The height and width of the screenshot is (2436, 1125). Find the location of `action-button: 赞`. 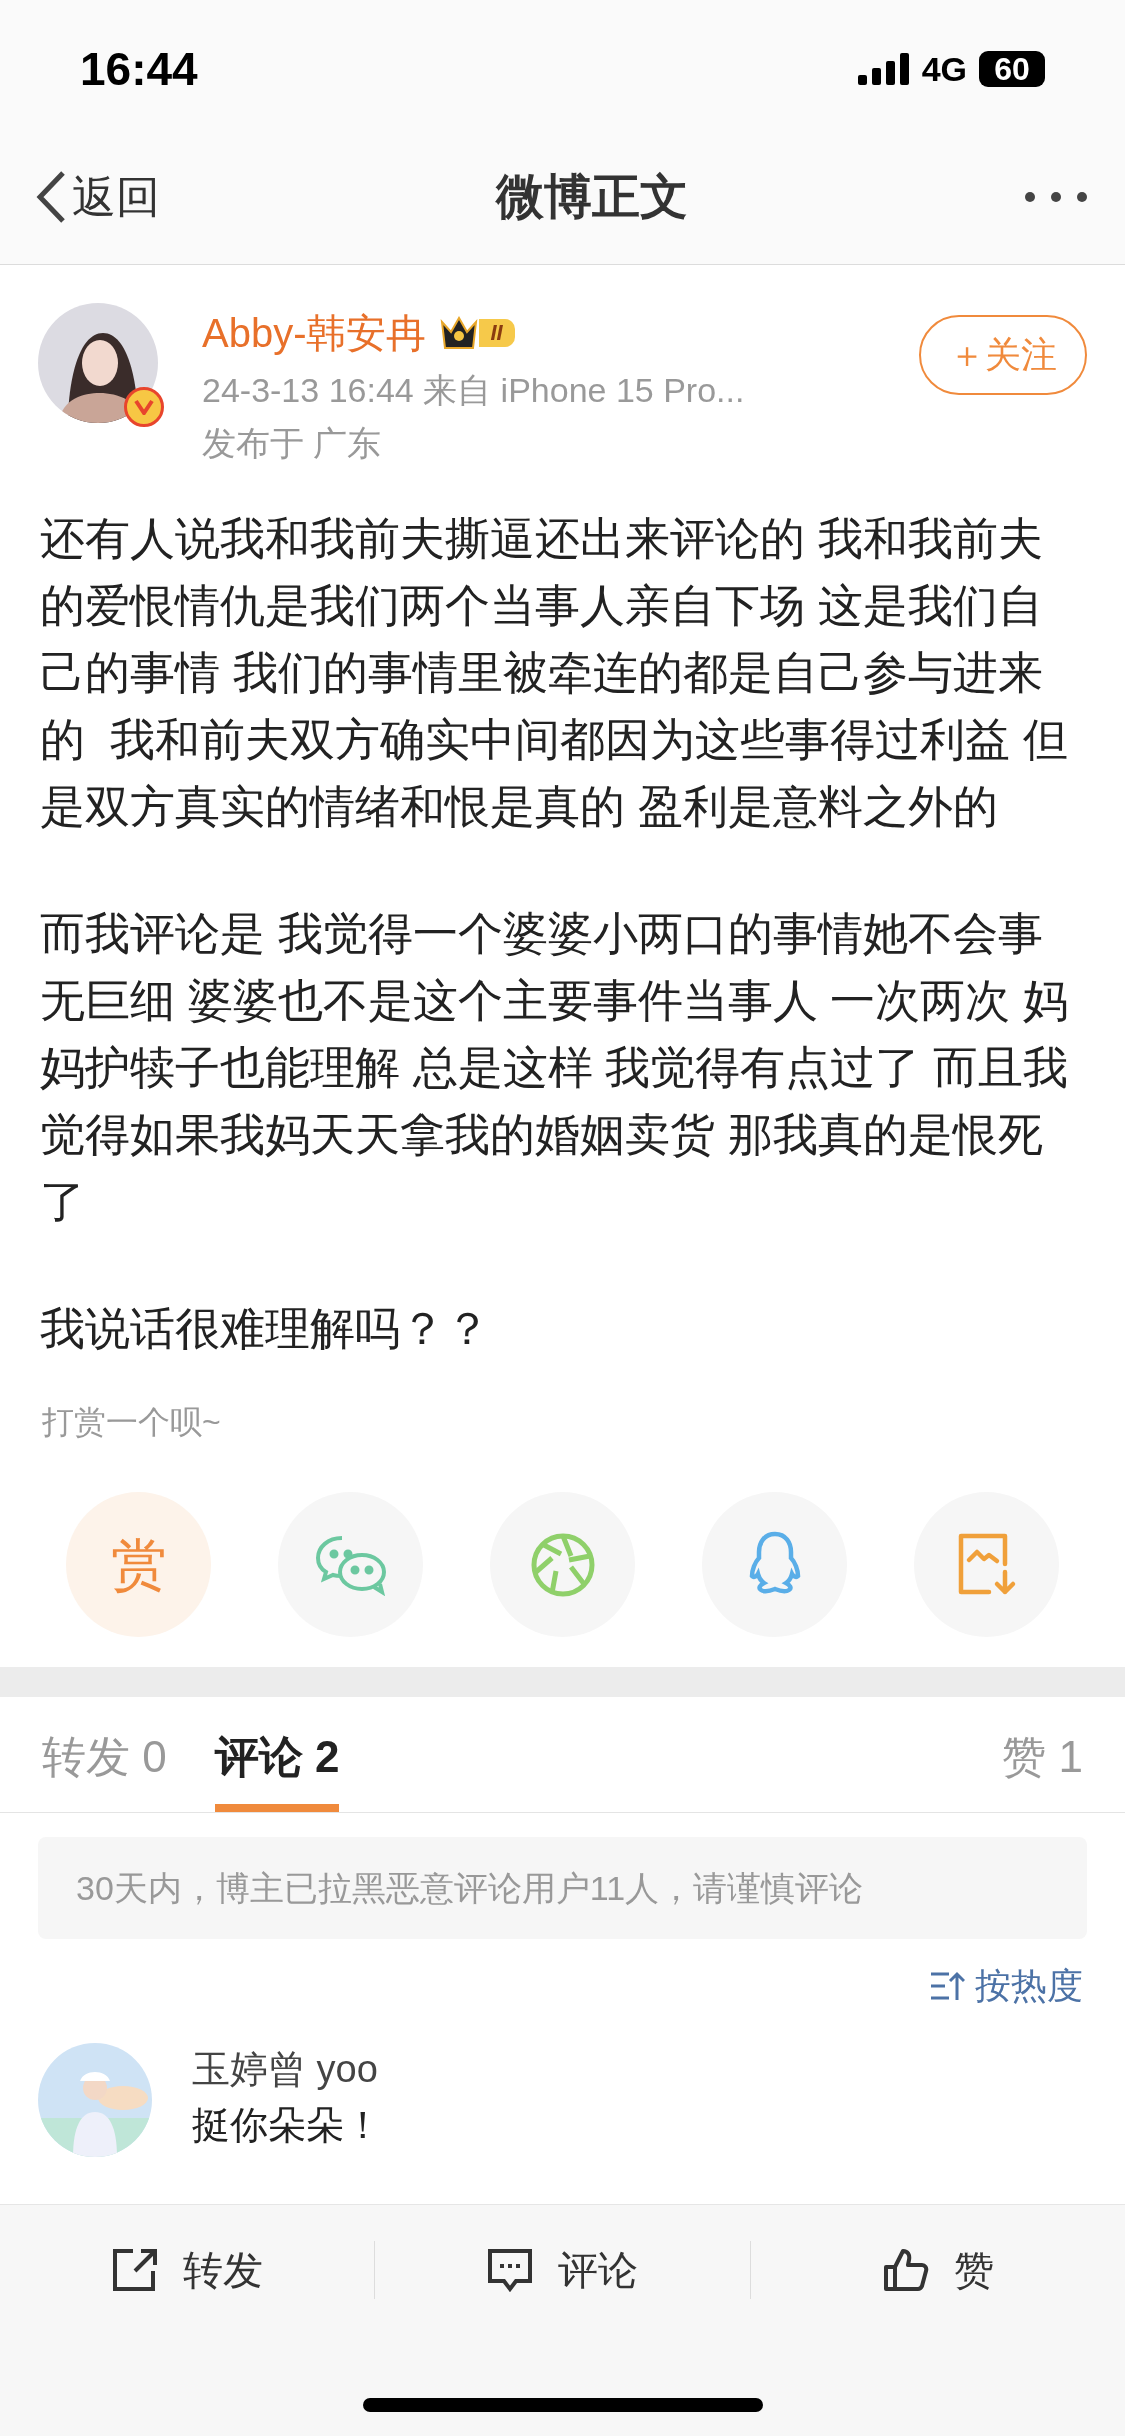

action-button: 赞 is located at coordinates (937, 2270).